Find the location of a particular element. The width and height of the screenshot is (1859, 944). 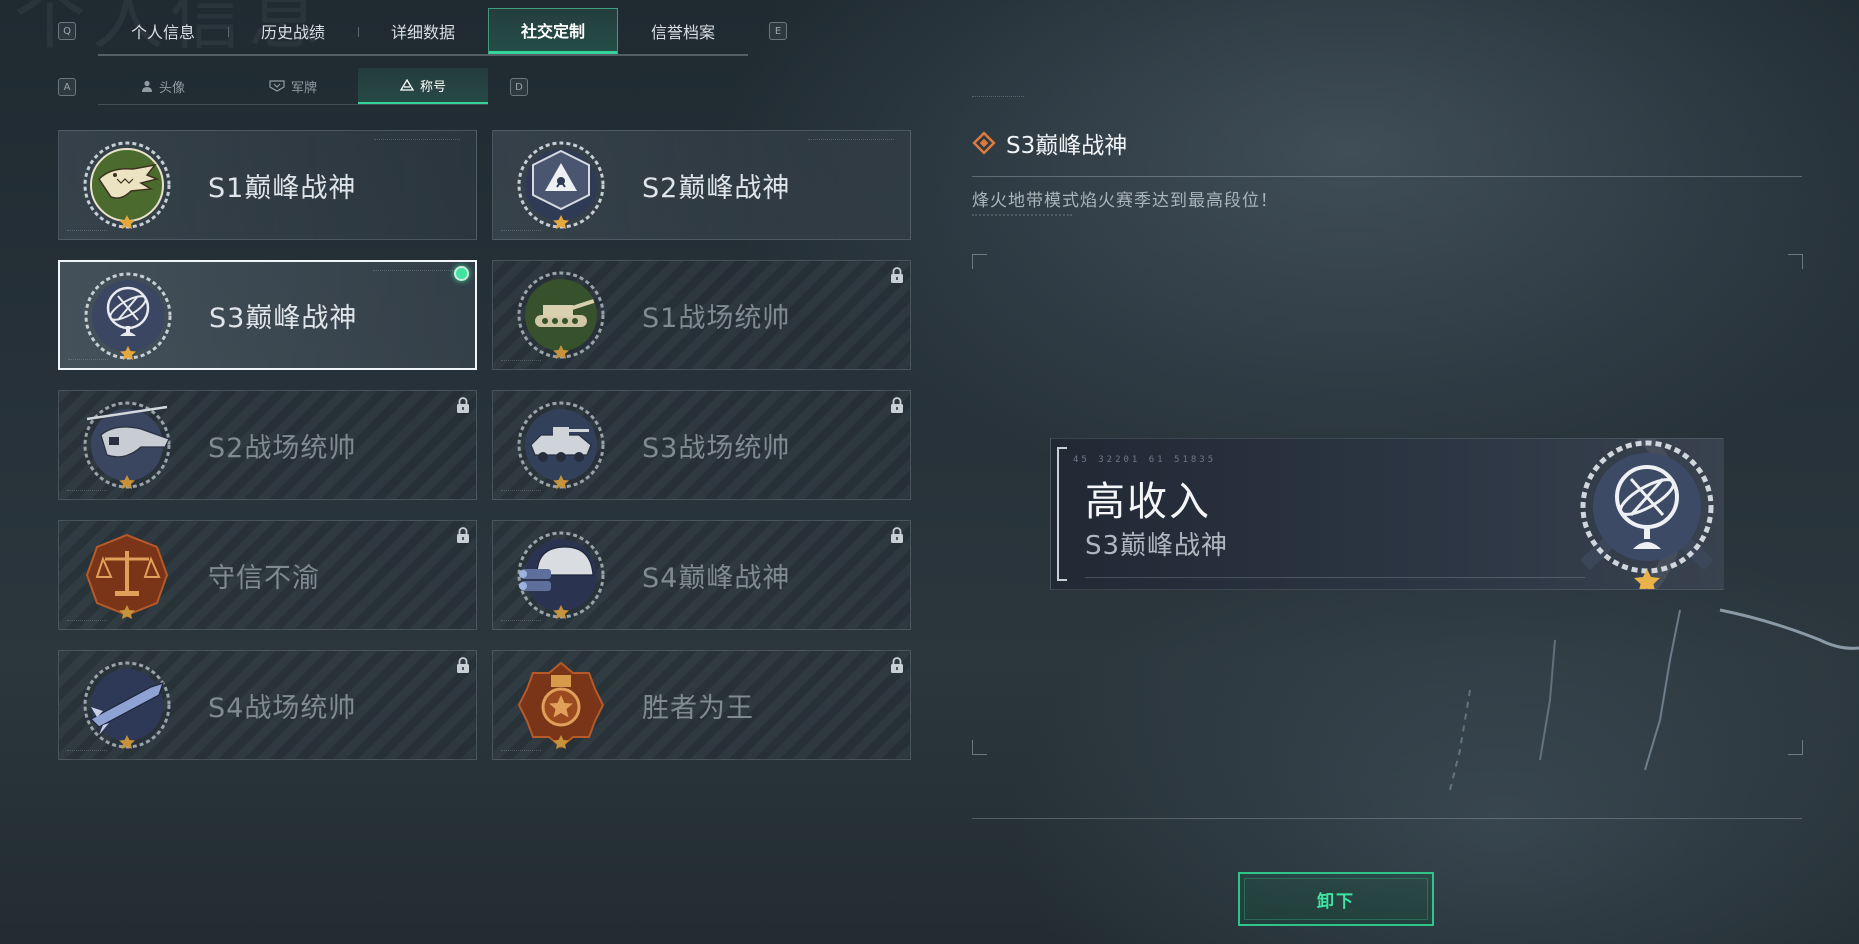

star-medal-emblem-icon is located at coordinates (561, 705).